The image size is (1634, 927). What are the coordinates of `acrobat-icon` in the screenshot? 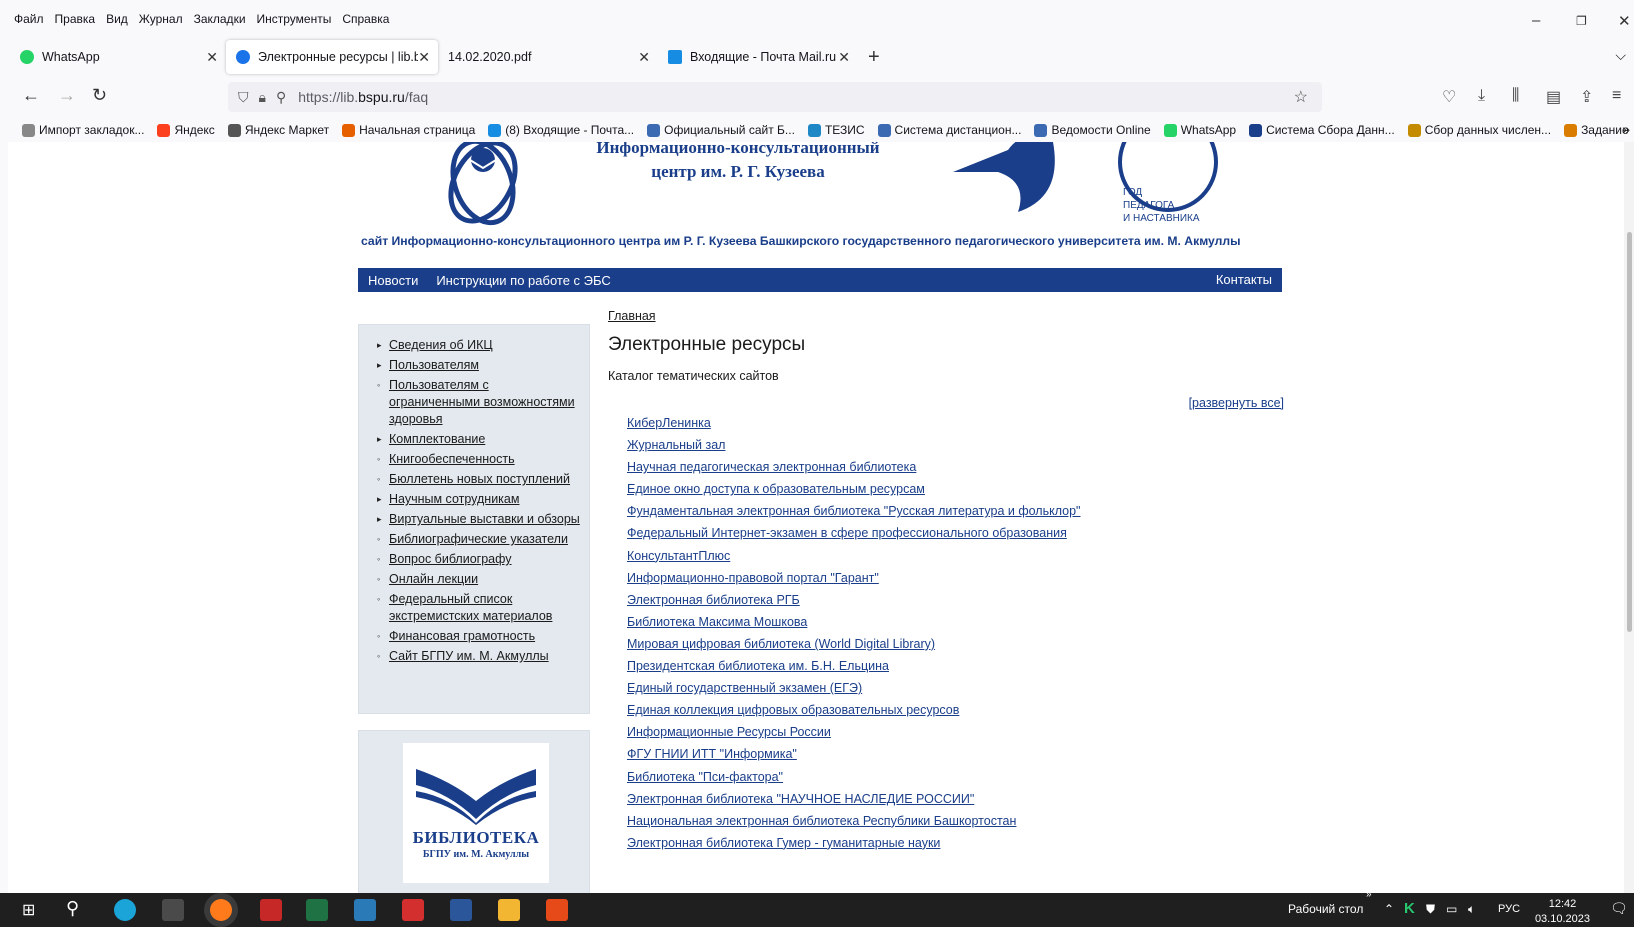 It's located at (413, 910).